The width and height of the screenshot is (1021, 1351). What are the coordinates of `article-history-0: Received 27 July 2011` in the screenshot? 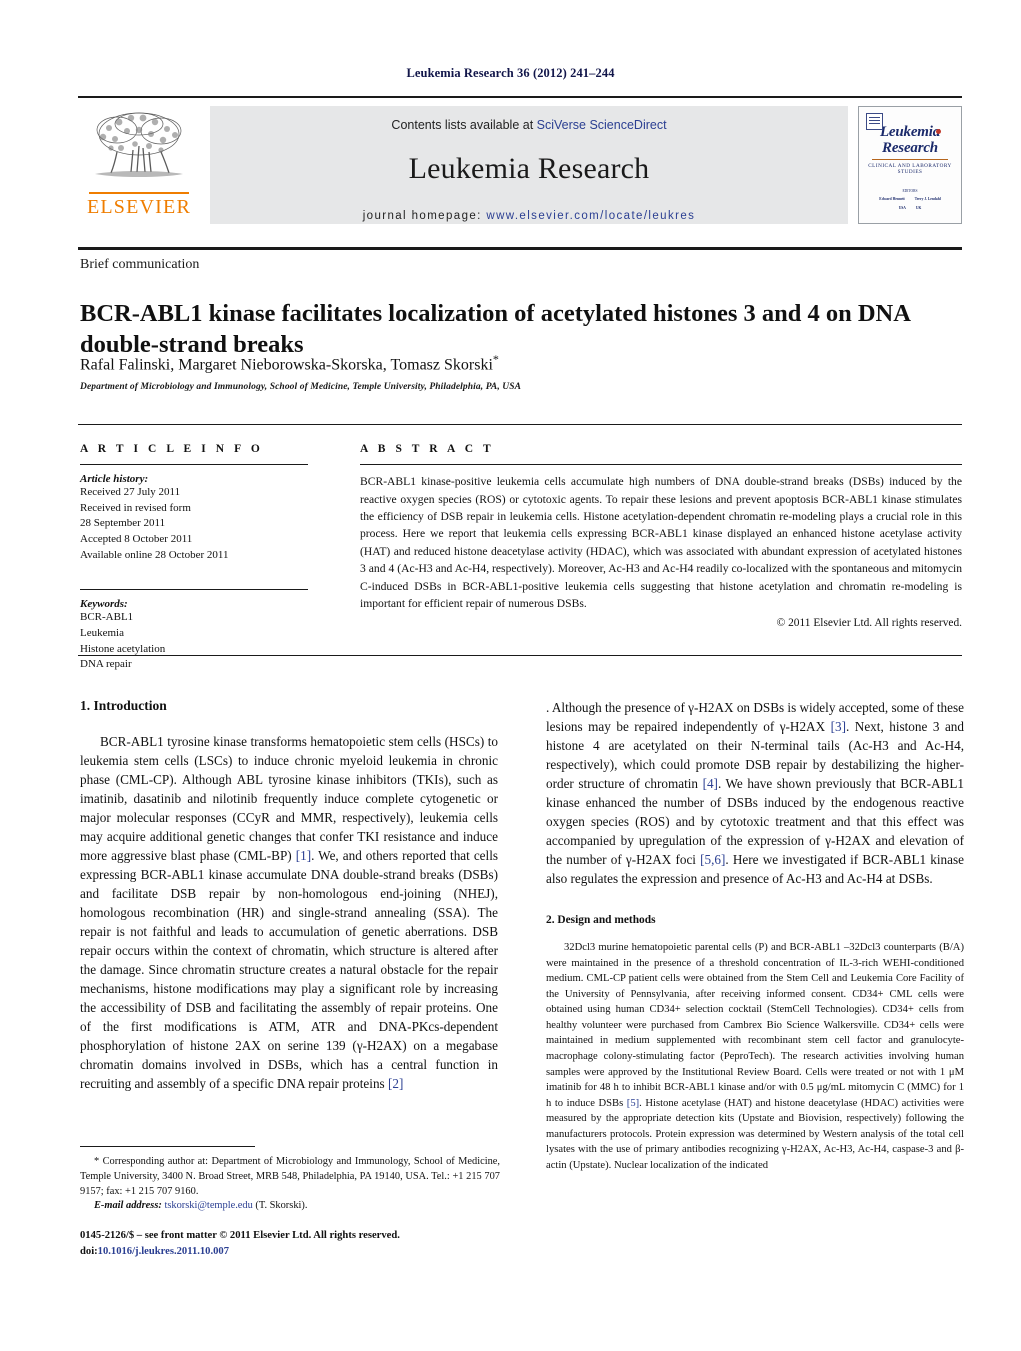 It's located at (130, 492).